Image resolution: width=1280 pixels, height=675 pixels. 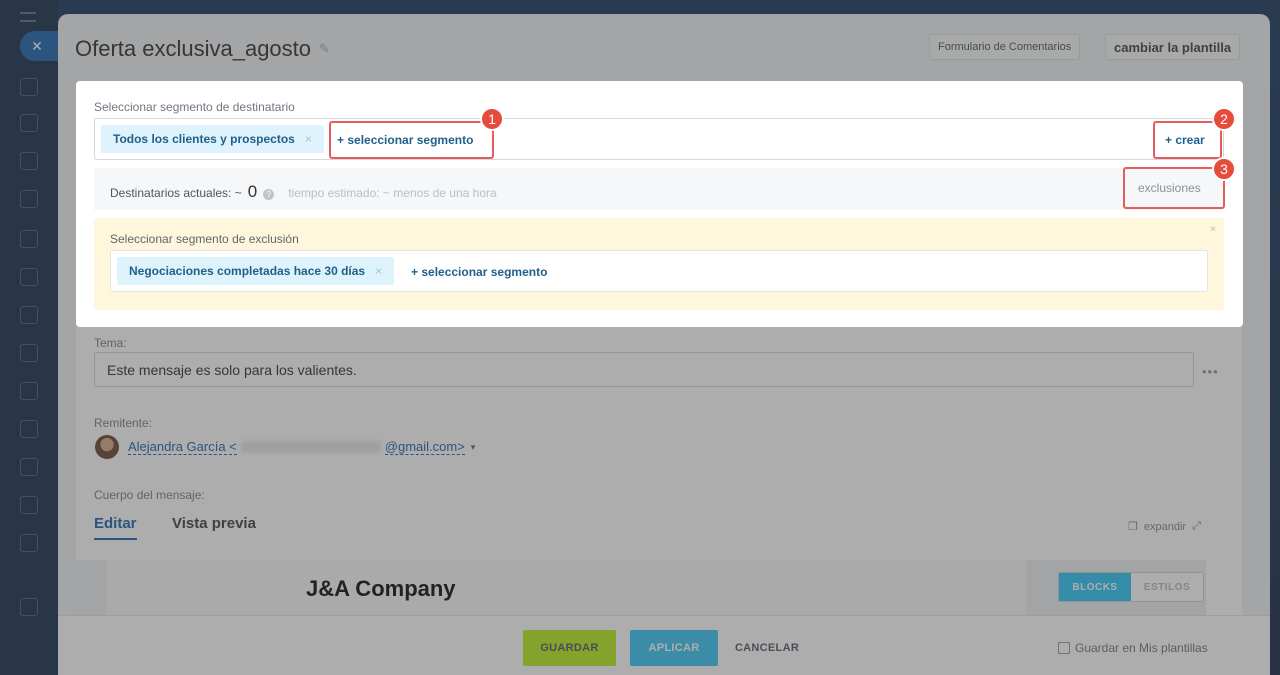 I want to click on callout-box-create, so click(x=1187, y=140).